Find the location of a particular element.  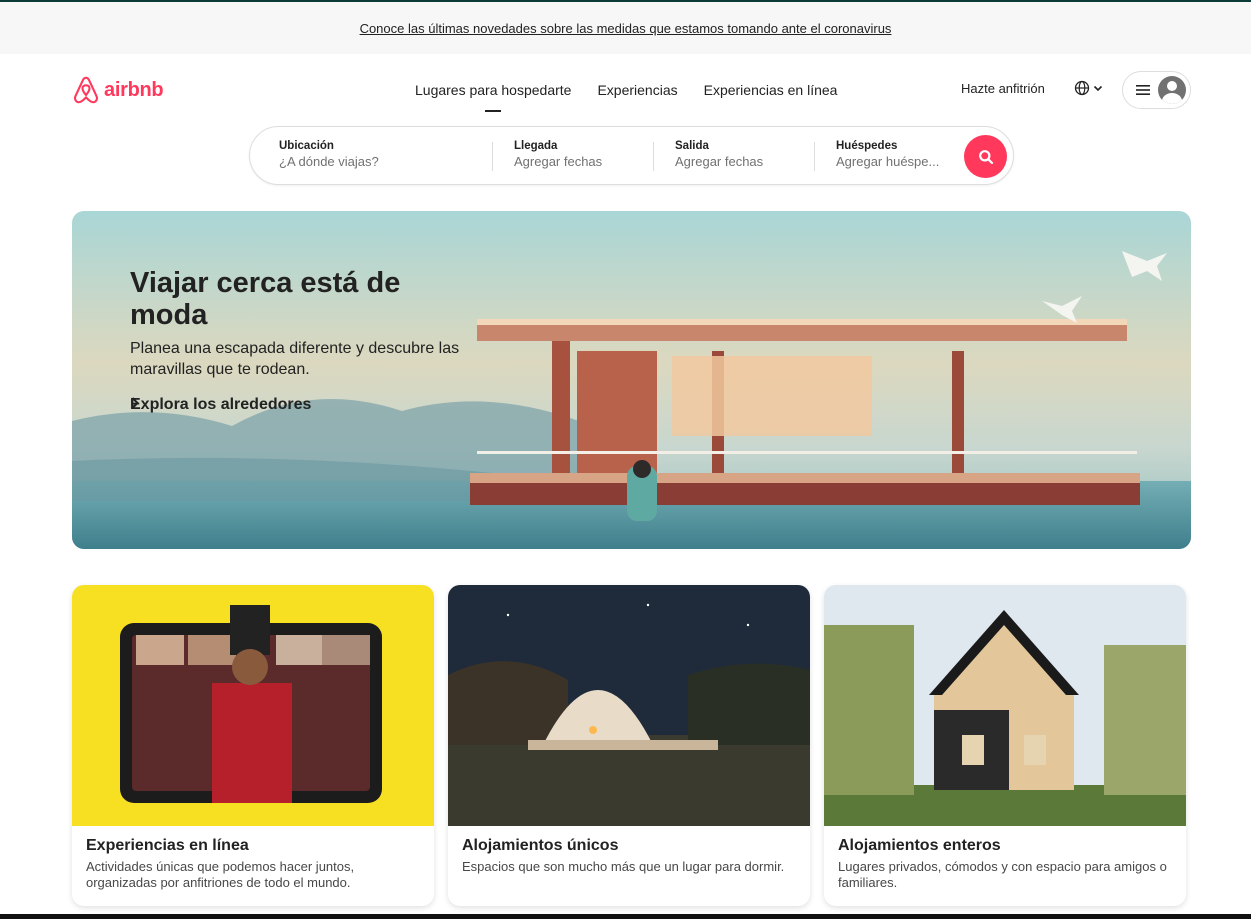

bottom-edge is located at coordinates (625, 916).